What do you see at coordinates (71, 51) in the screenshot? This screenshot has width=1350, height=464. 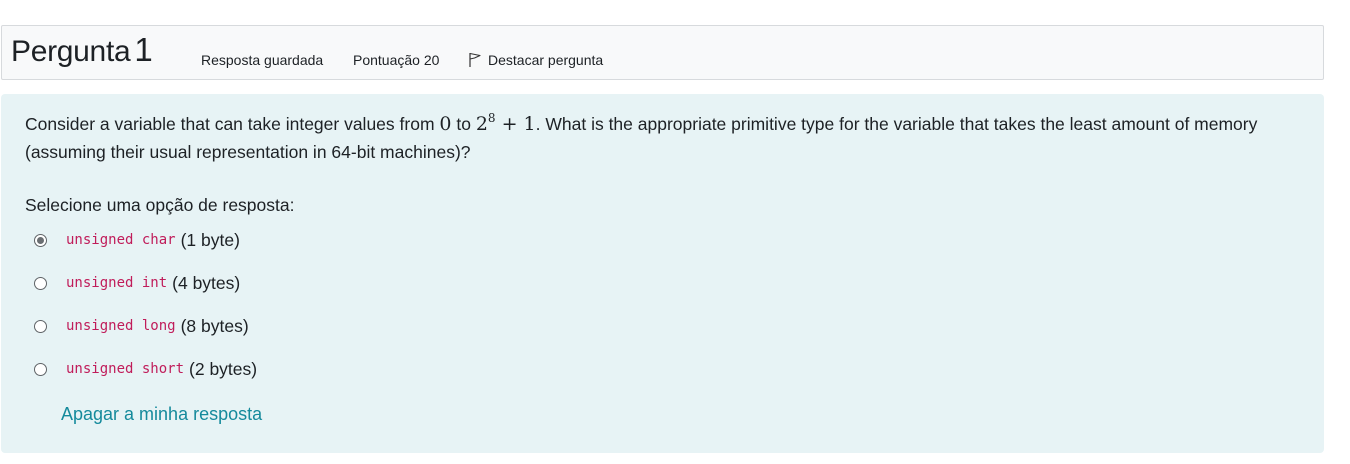 I see `question-label: Pergunta` at bounding box center [71, 51].